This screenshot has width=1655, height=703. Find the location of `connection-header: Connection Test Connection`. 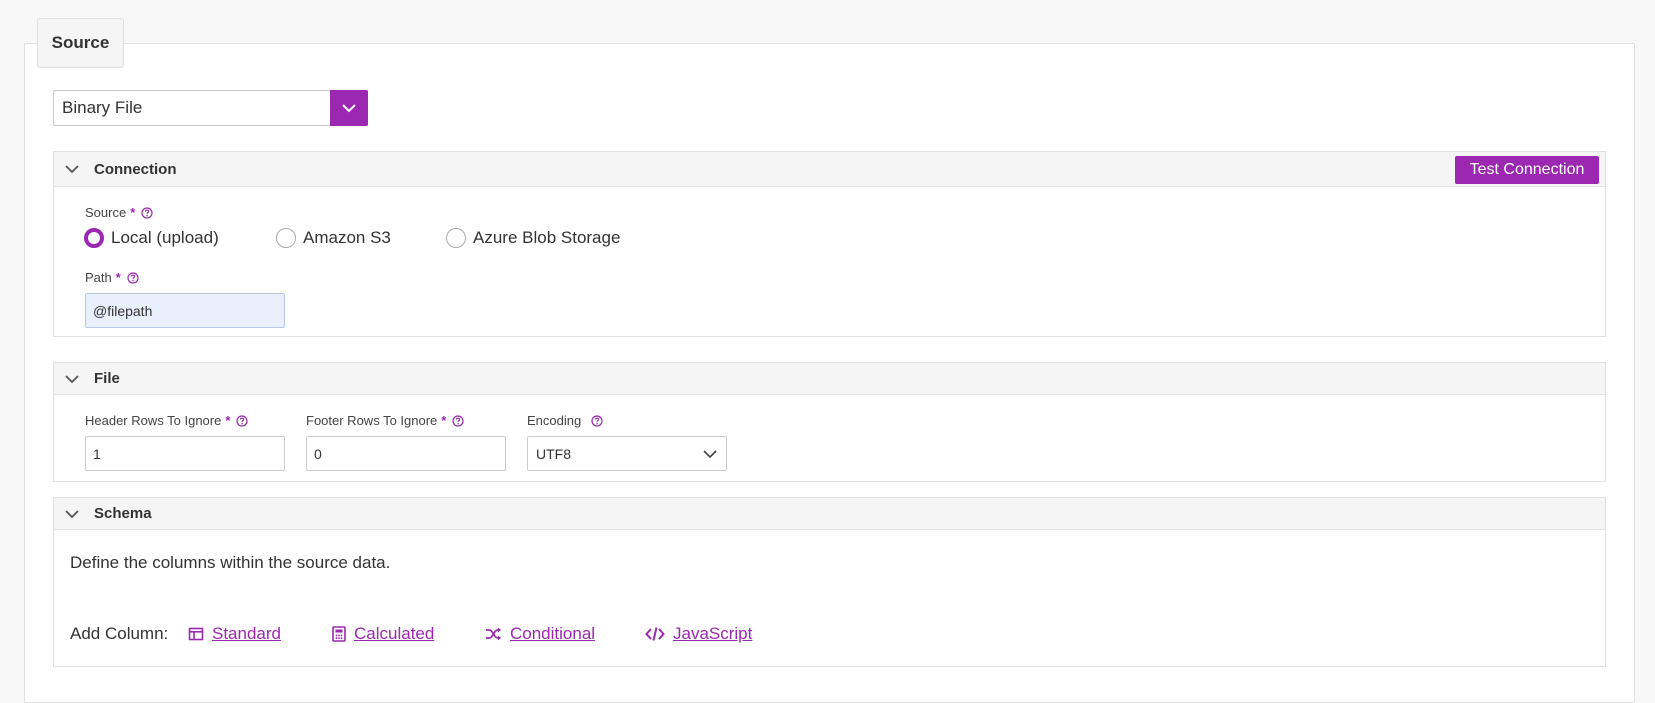

connection-header: Connection Test Connection is located at coordinates (829, 169).